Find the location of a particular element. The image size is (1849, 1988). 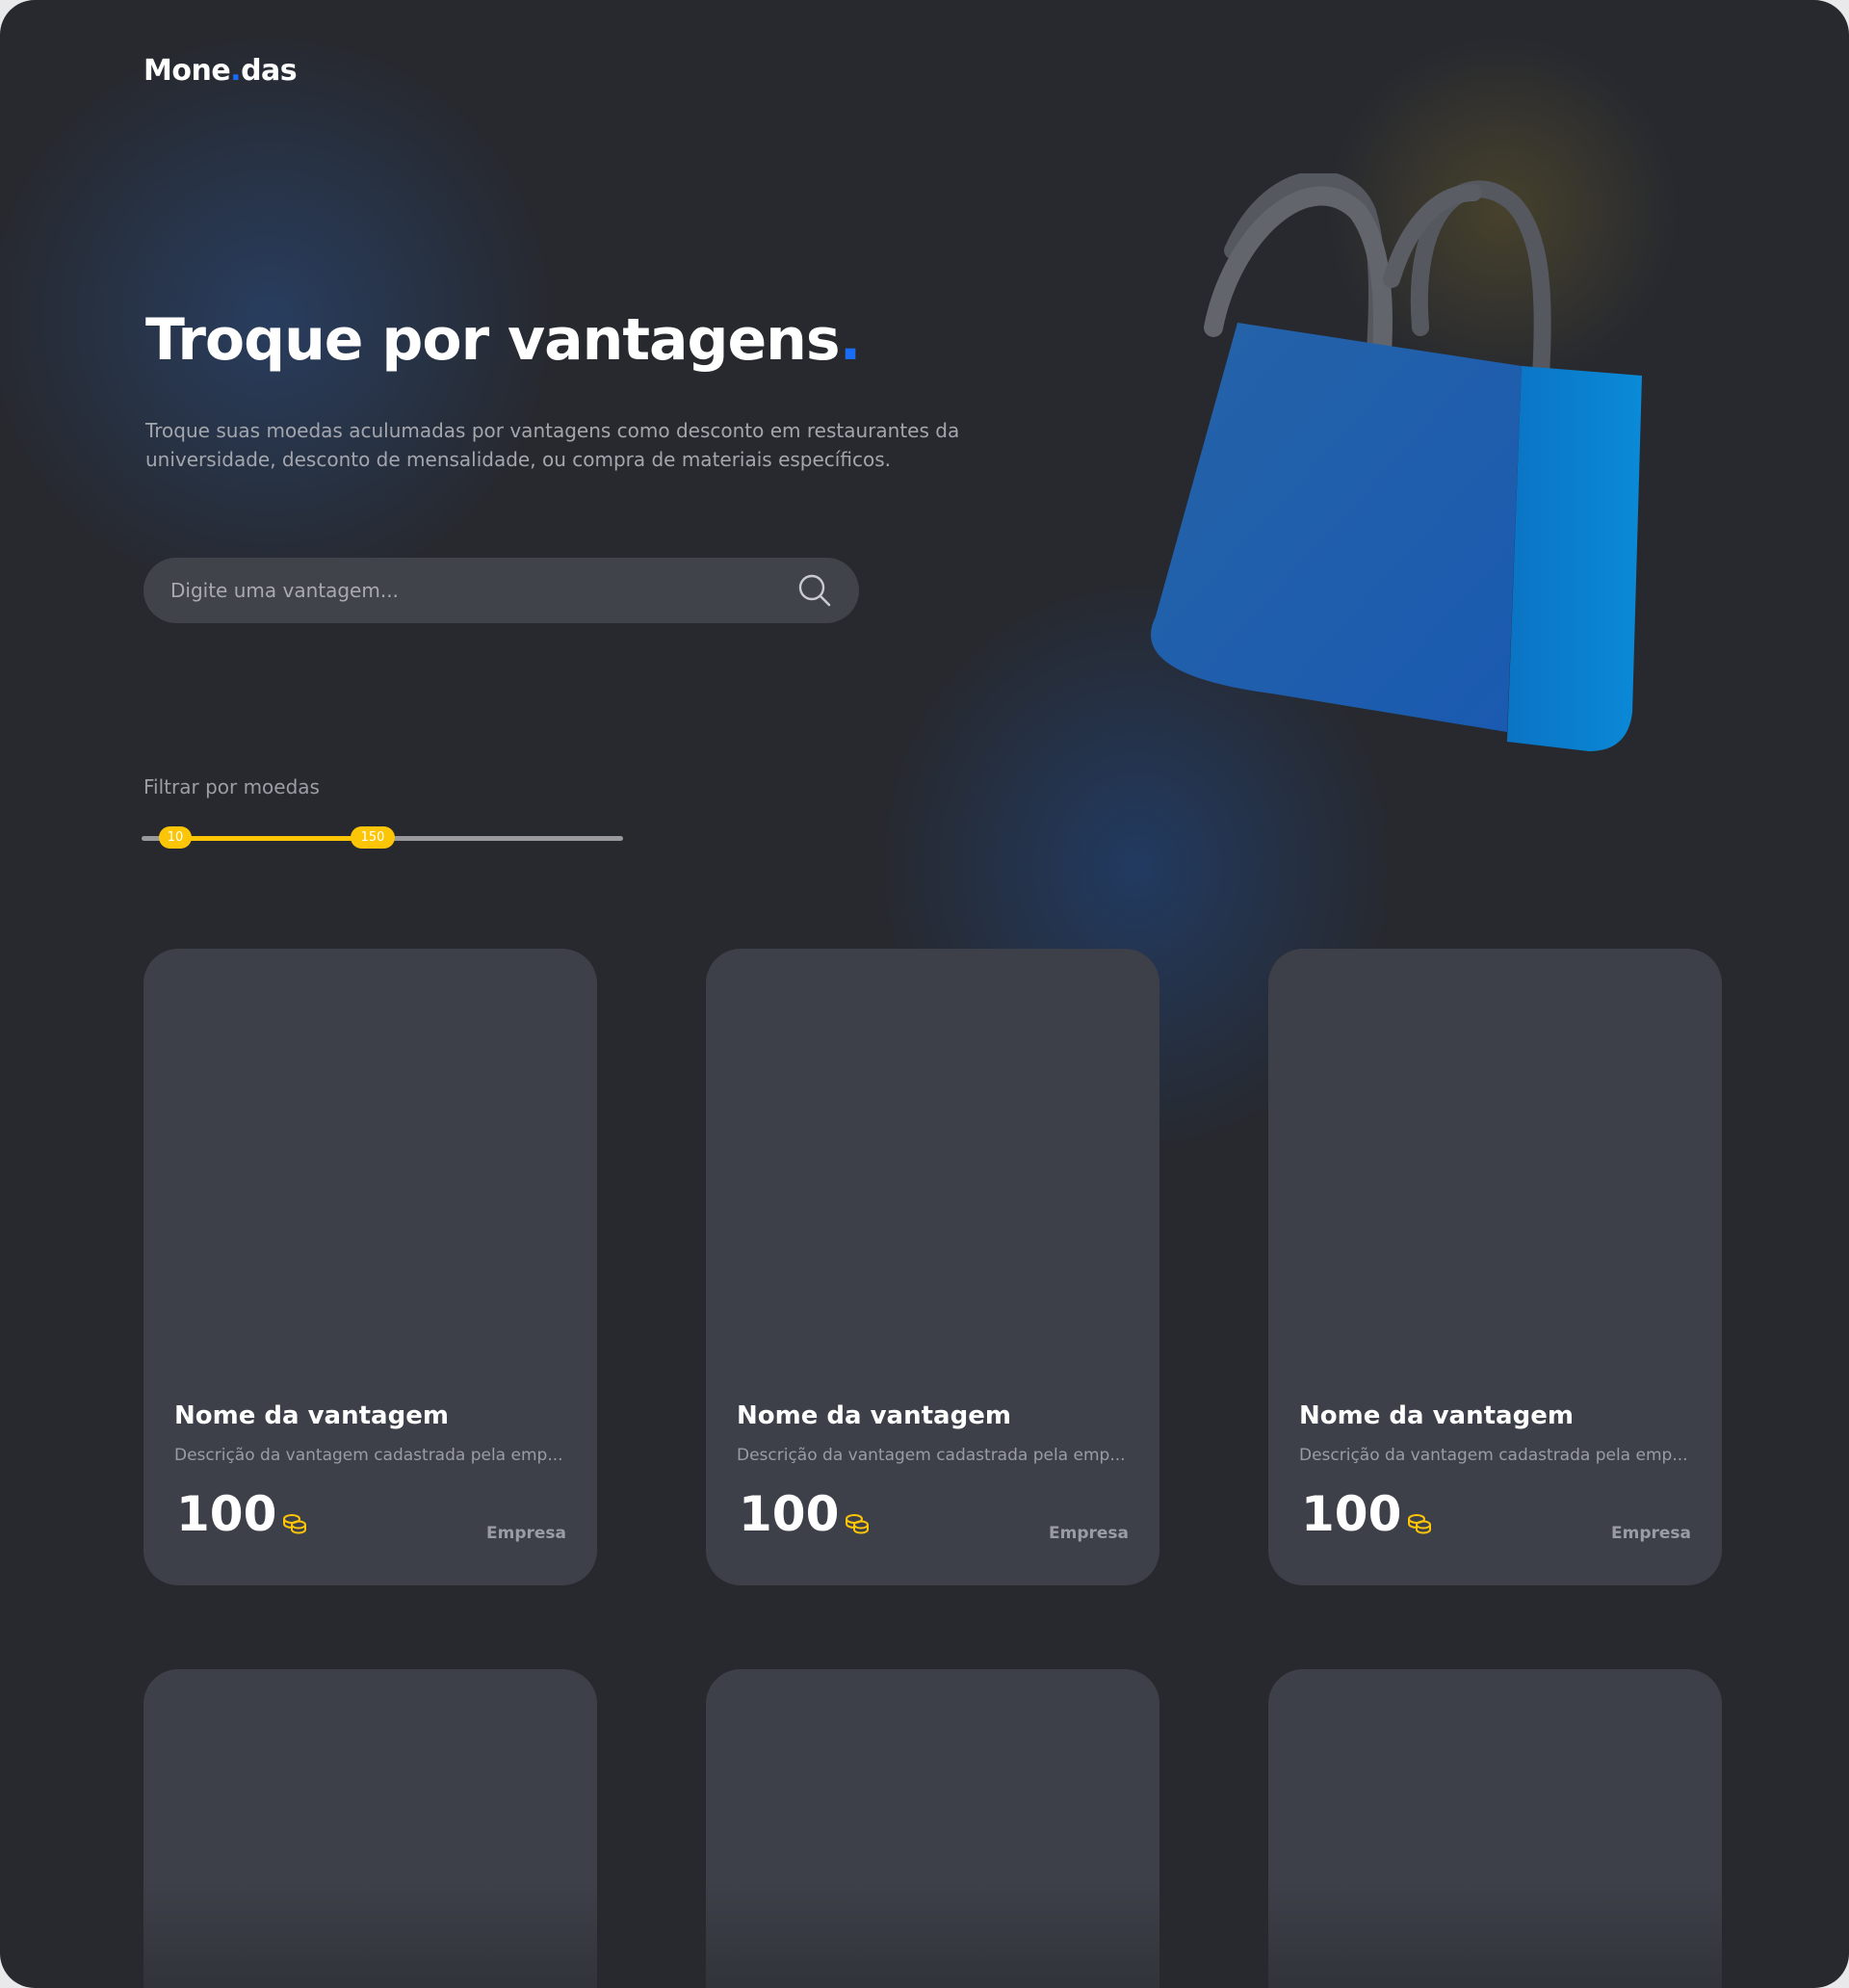

coin-range-slider: 10 150 is located at coordinates (382, 837).